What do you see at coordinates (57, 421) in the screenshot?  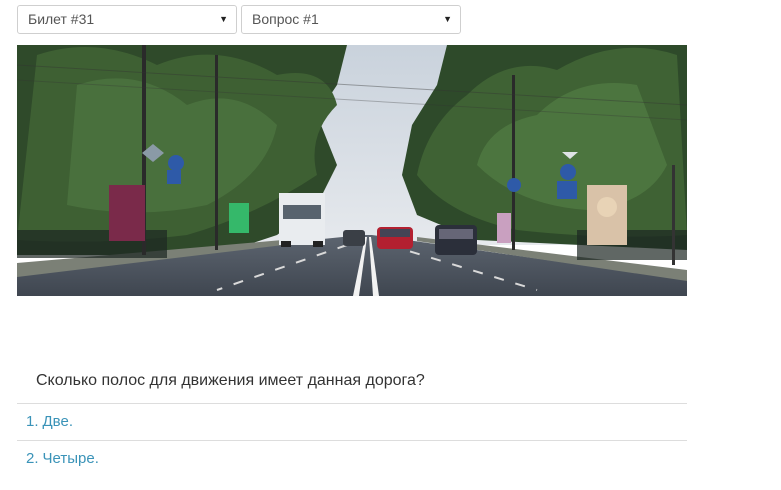 I see `answer-label: Две.` at bounding box center [57, 421].